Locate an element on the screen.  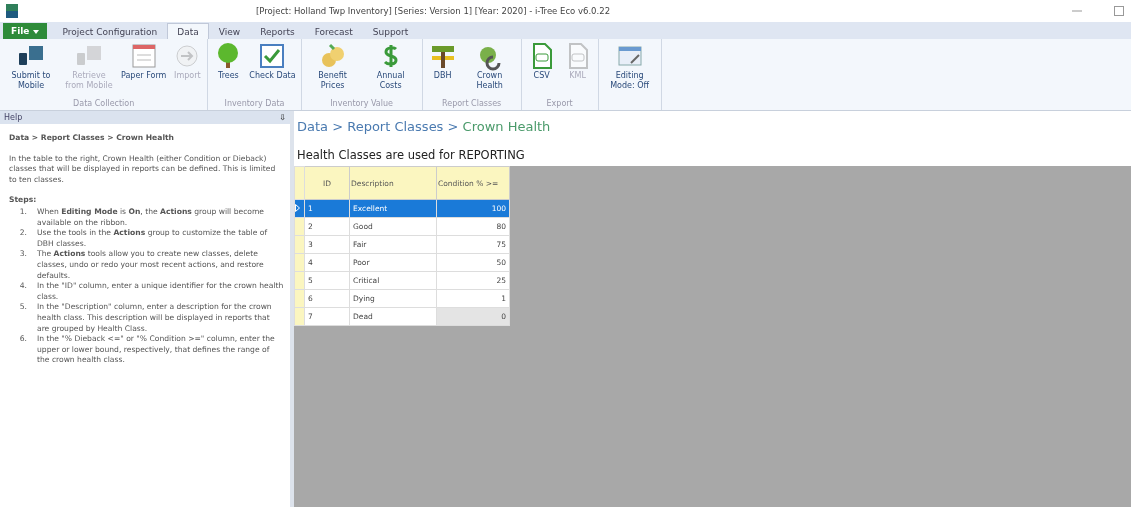
ribbon-button: CSV is located at coordinates (541, 70).